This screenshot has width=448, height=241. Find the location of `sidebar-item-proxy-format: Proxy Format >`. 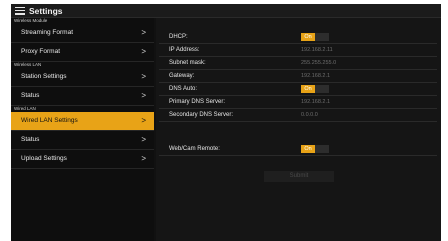

sidebar-item-proxy-format: Proxy Format > is located at coordinates (82, 52).